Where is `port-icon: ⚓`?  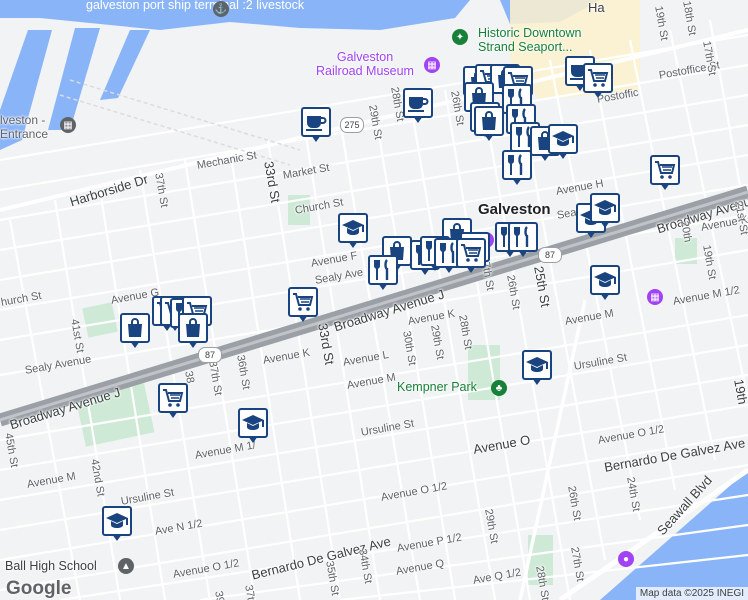
port-icon: ⚓ is located at coordinates (221, 9).